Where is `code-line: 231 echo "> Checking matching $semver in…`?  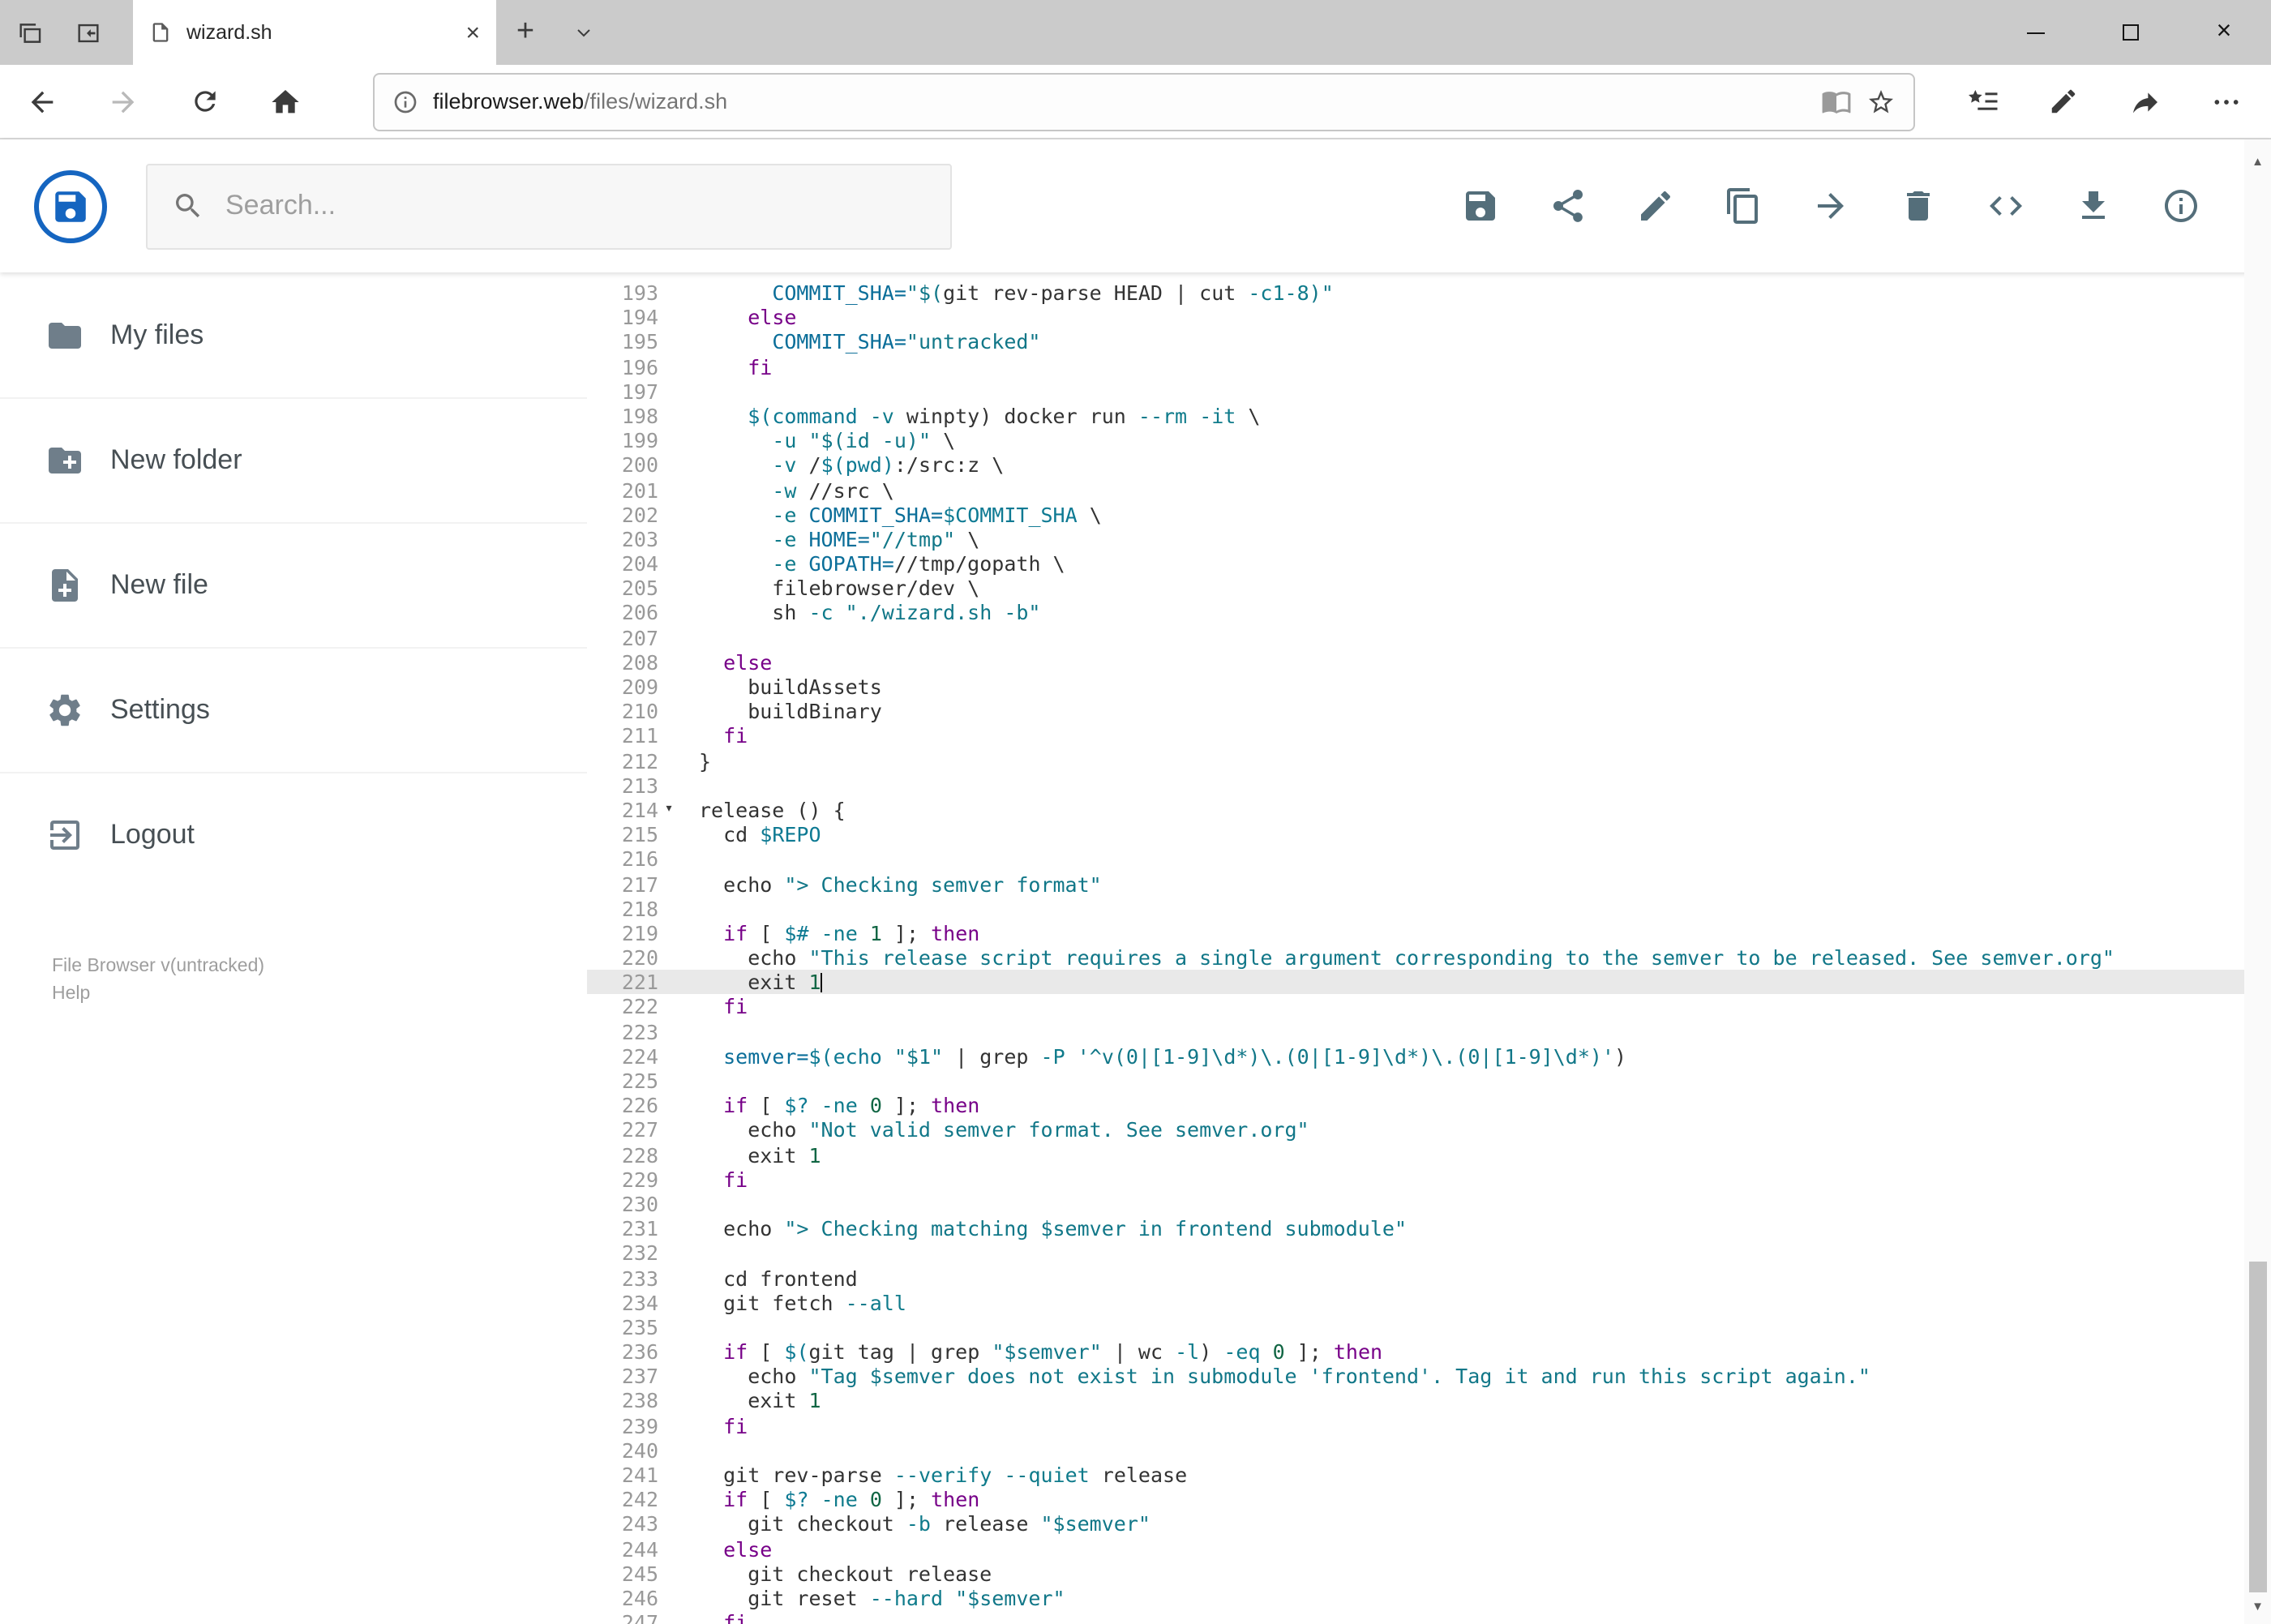
code-line: 231 echo "> Checking matching $semver in… is located at coordinates (1429, 1228).